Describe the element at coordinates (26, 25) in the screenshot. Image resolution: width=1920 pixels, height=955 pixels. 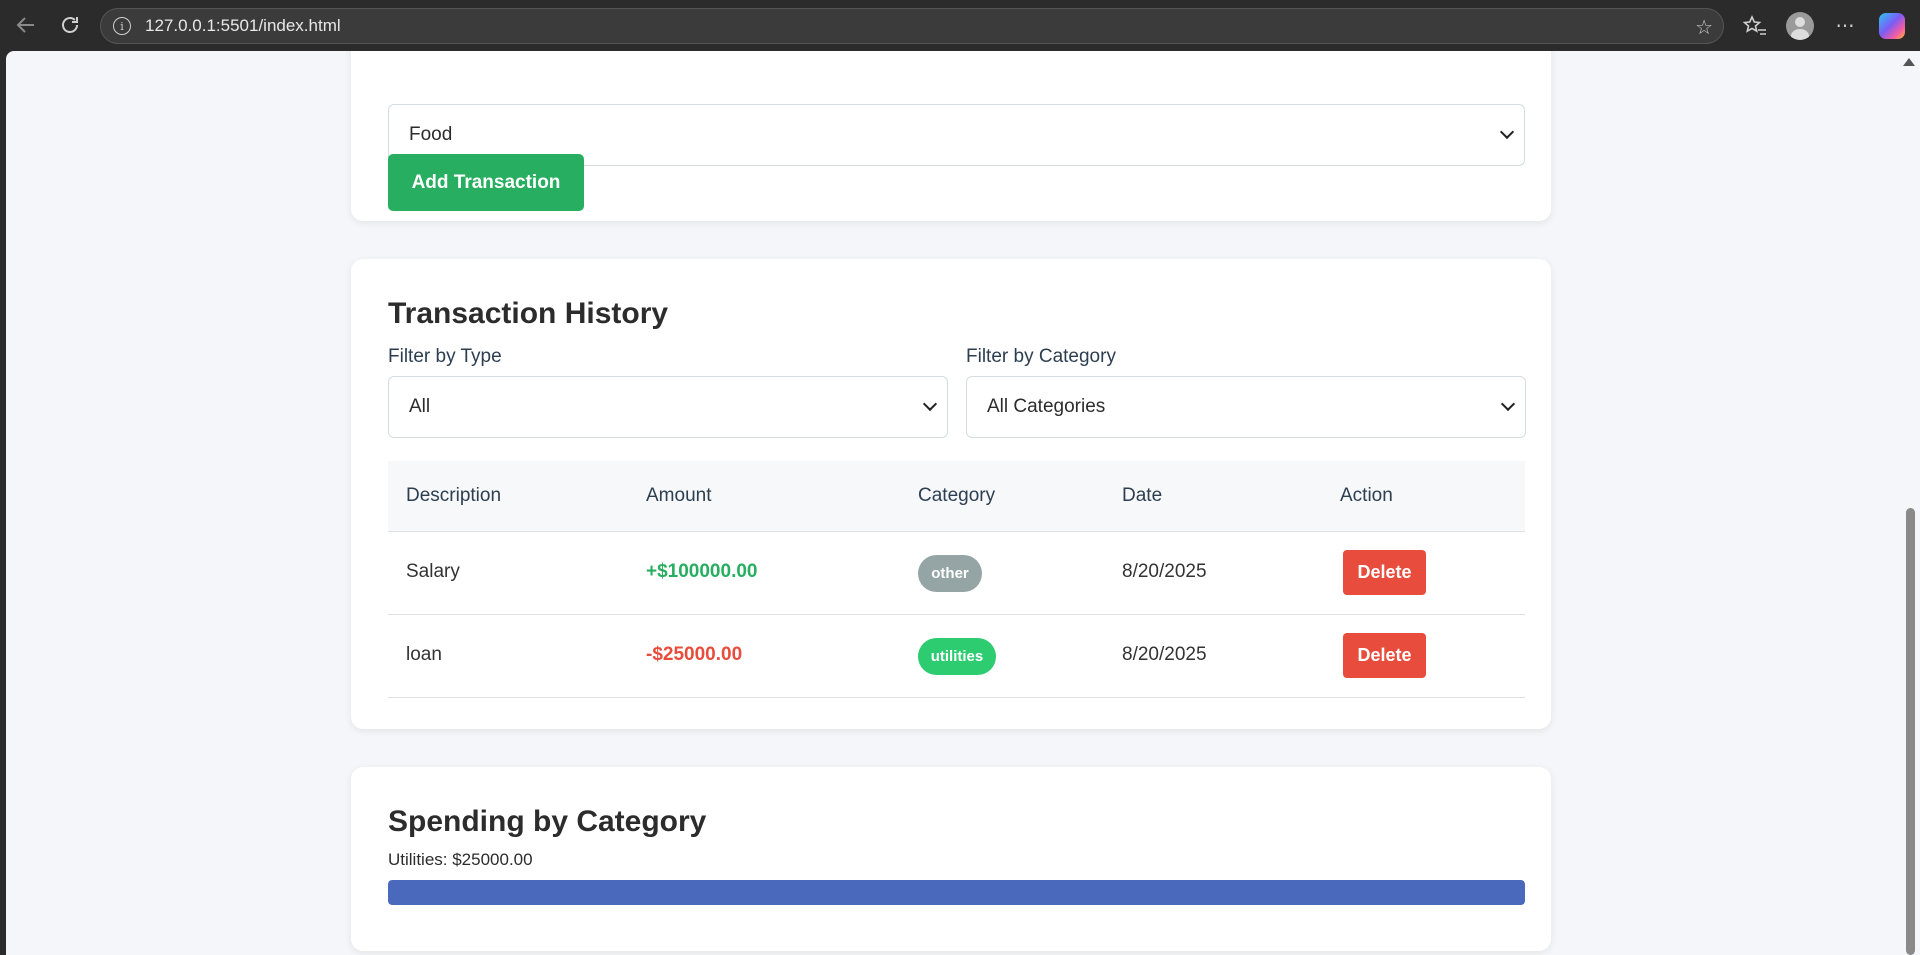
I see `back-icon` at that location.